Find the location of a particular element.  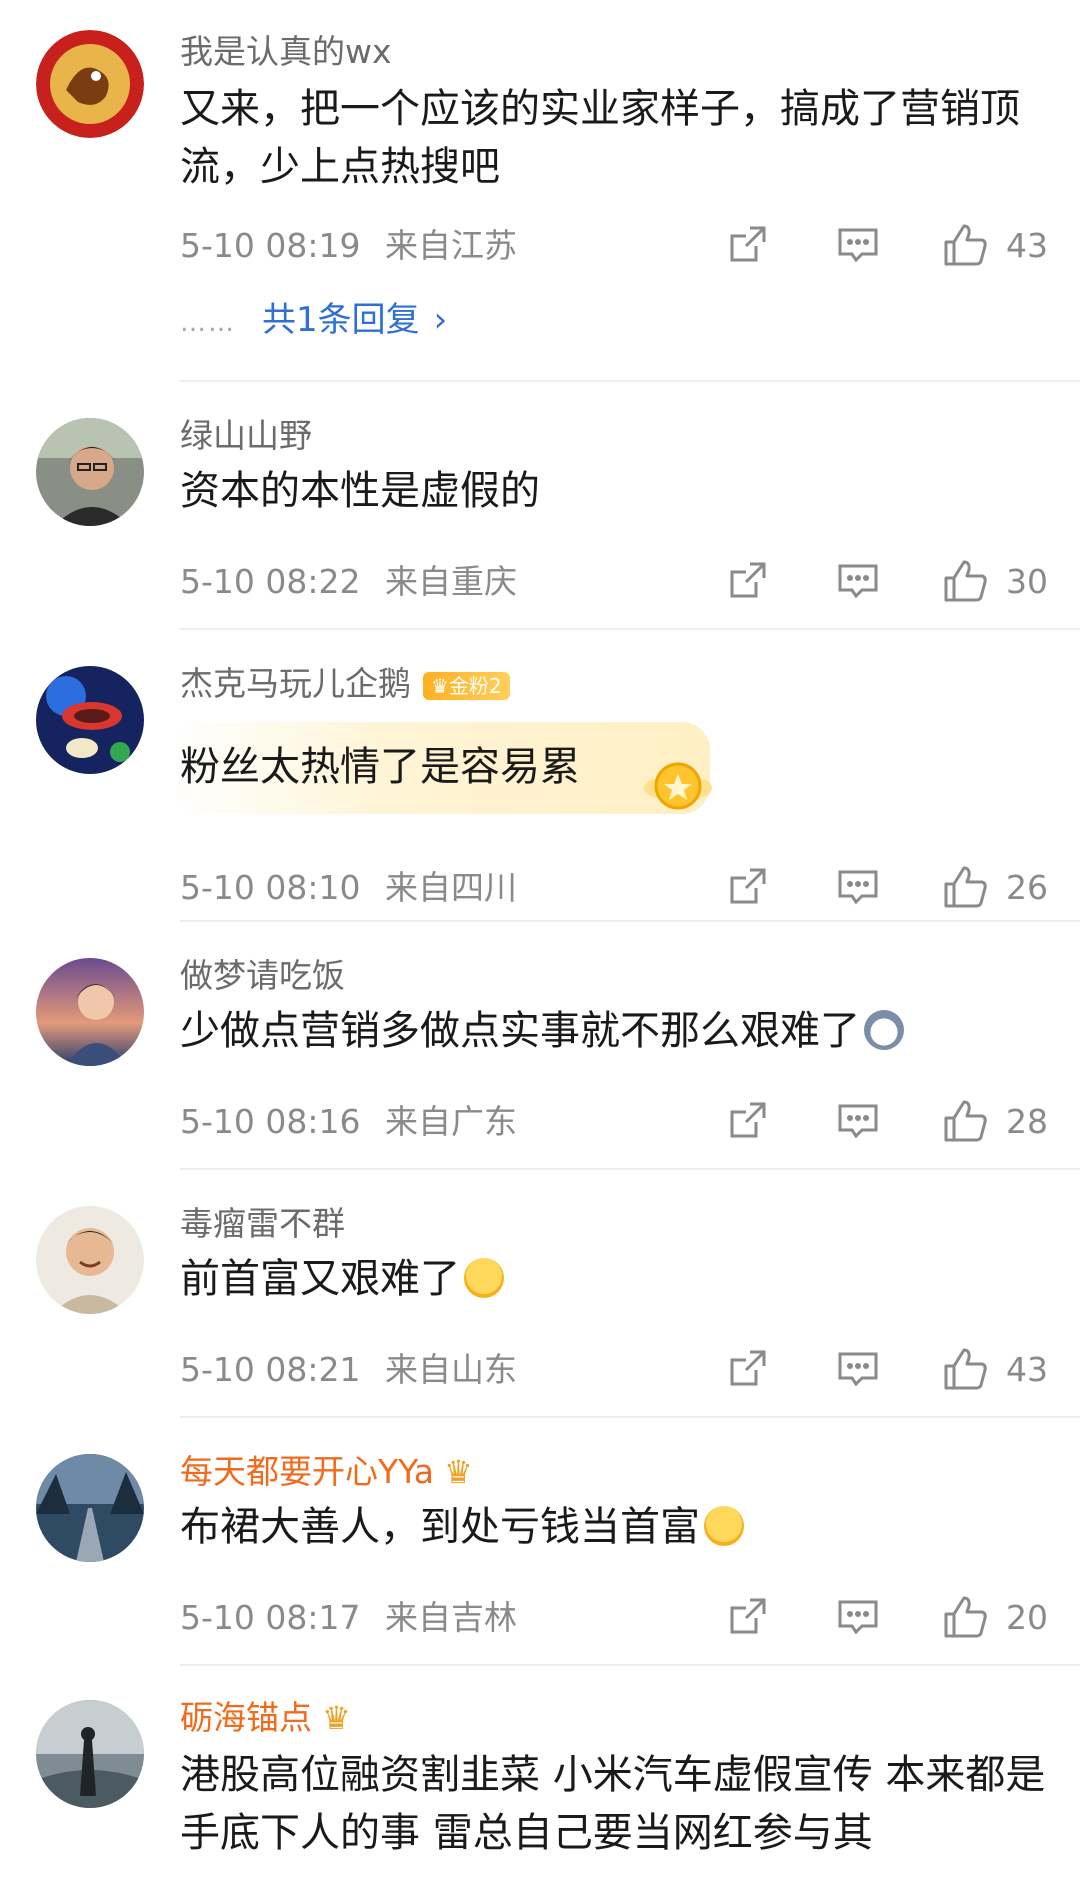

comment-text: 前首富又艰难了 is located at coordinates (610, 1279).